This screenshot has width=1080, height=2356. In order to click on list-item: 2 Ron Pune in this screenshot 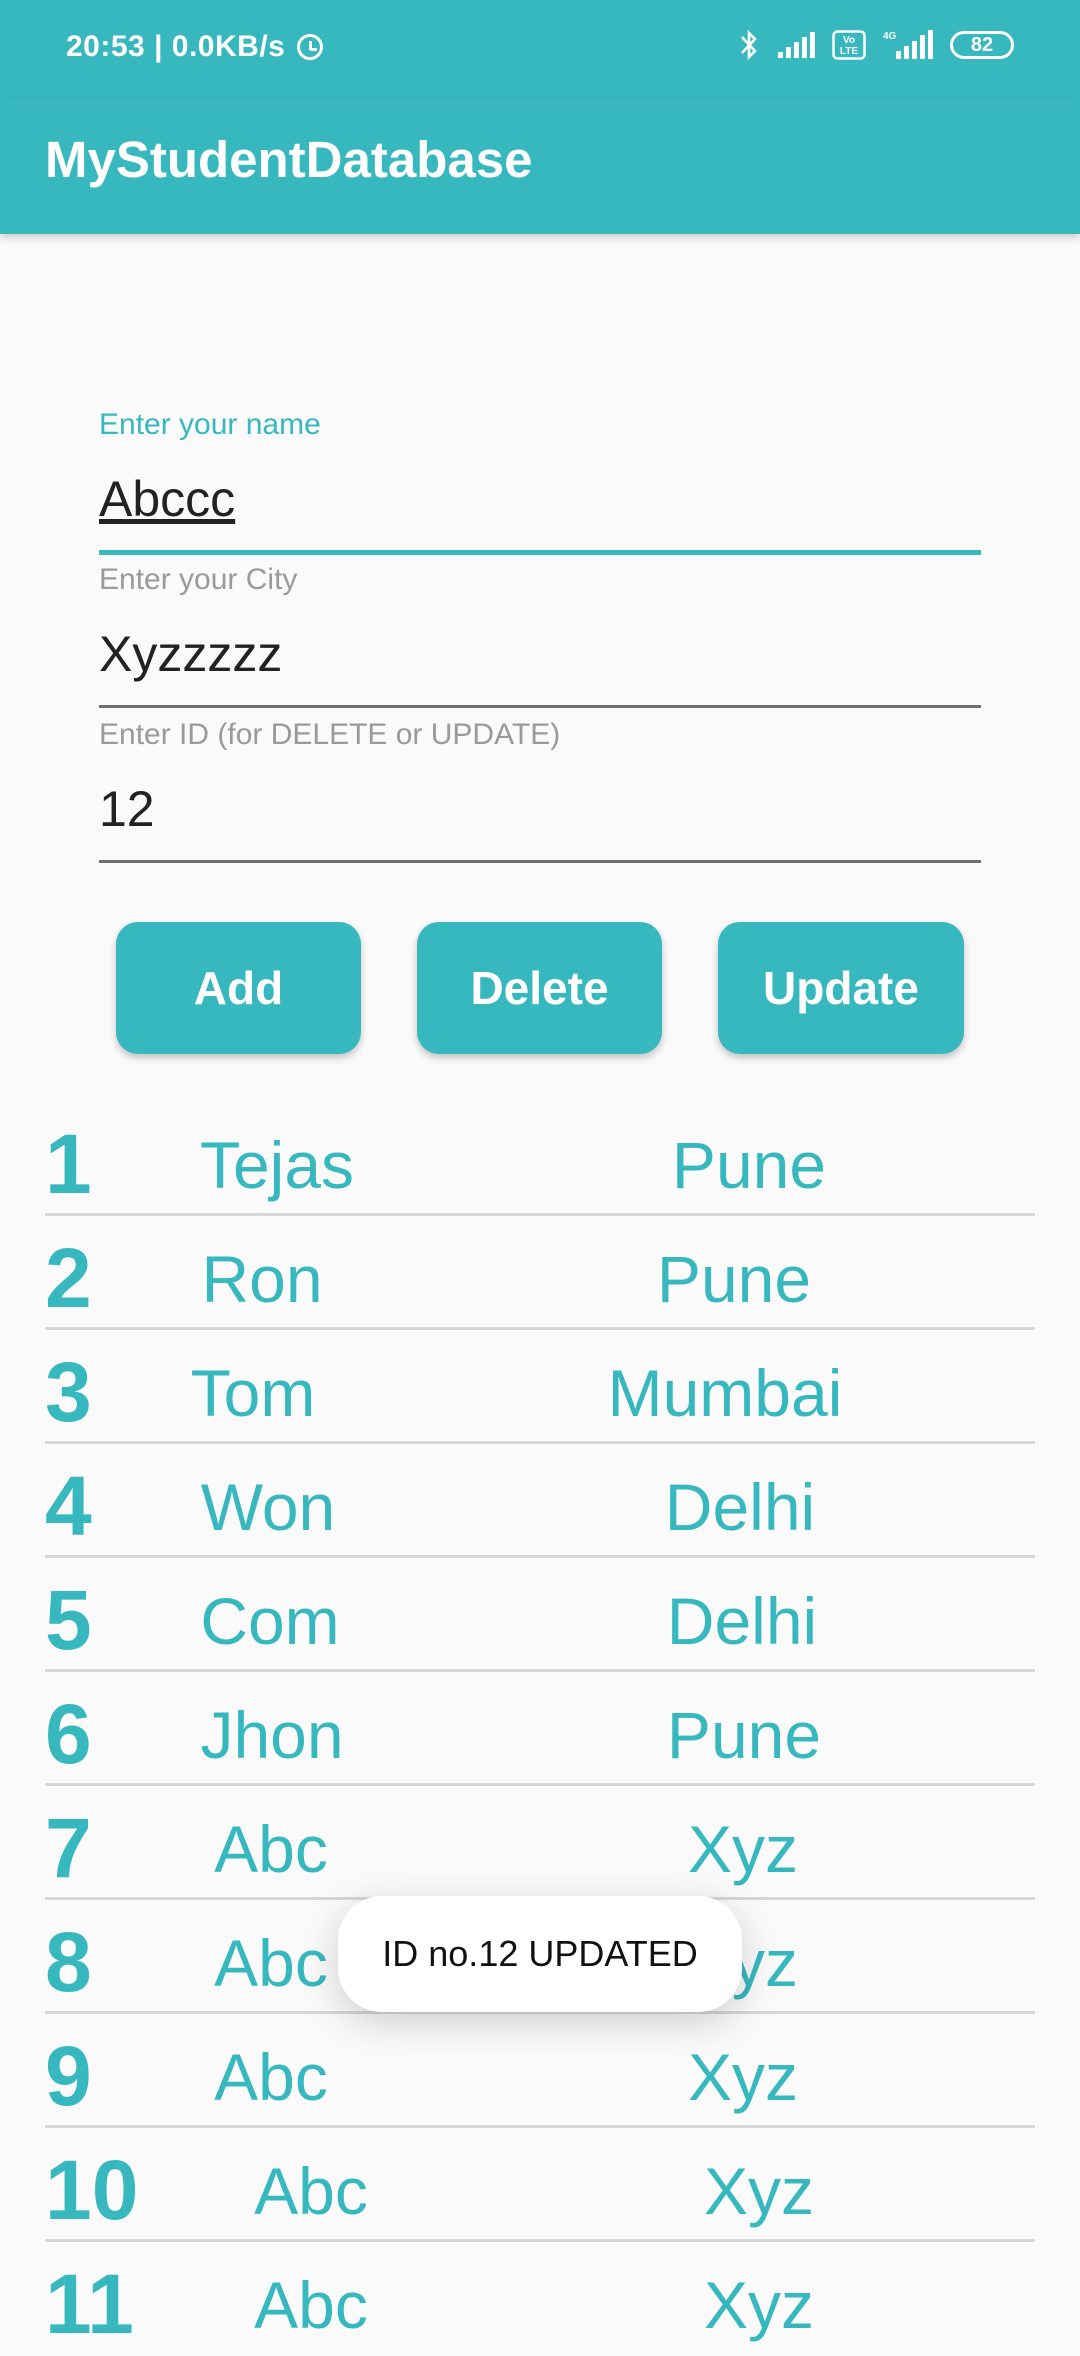, I will do `click(540, 1273)`.